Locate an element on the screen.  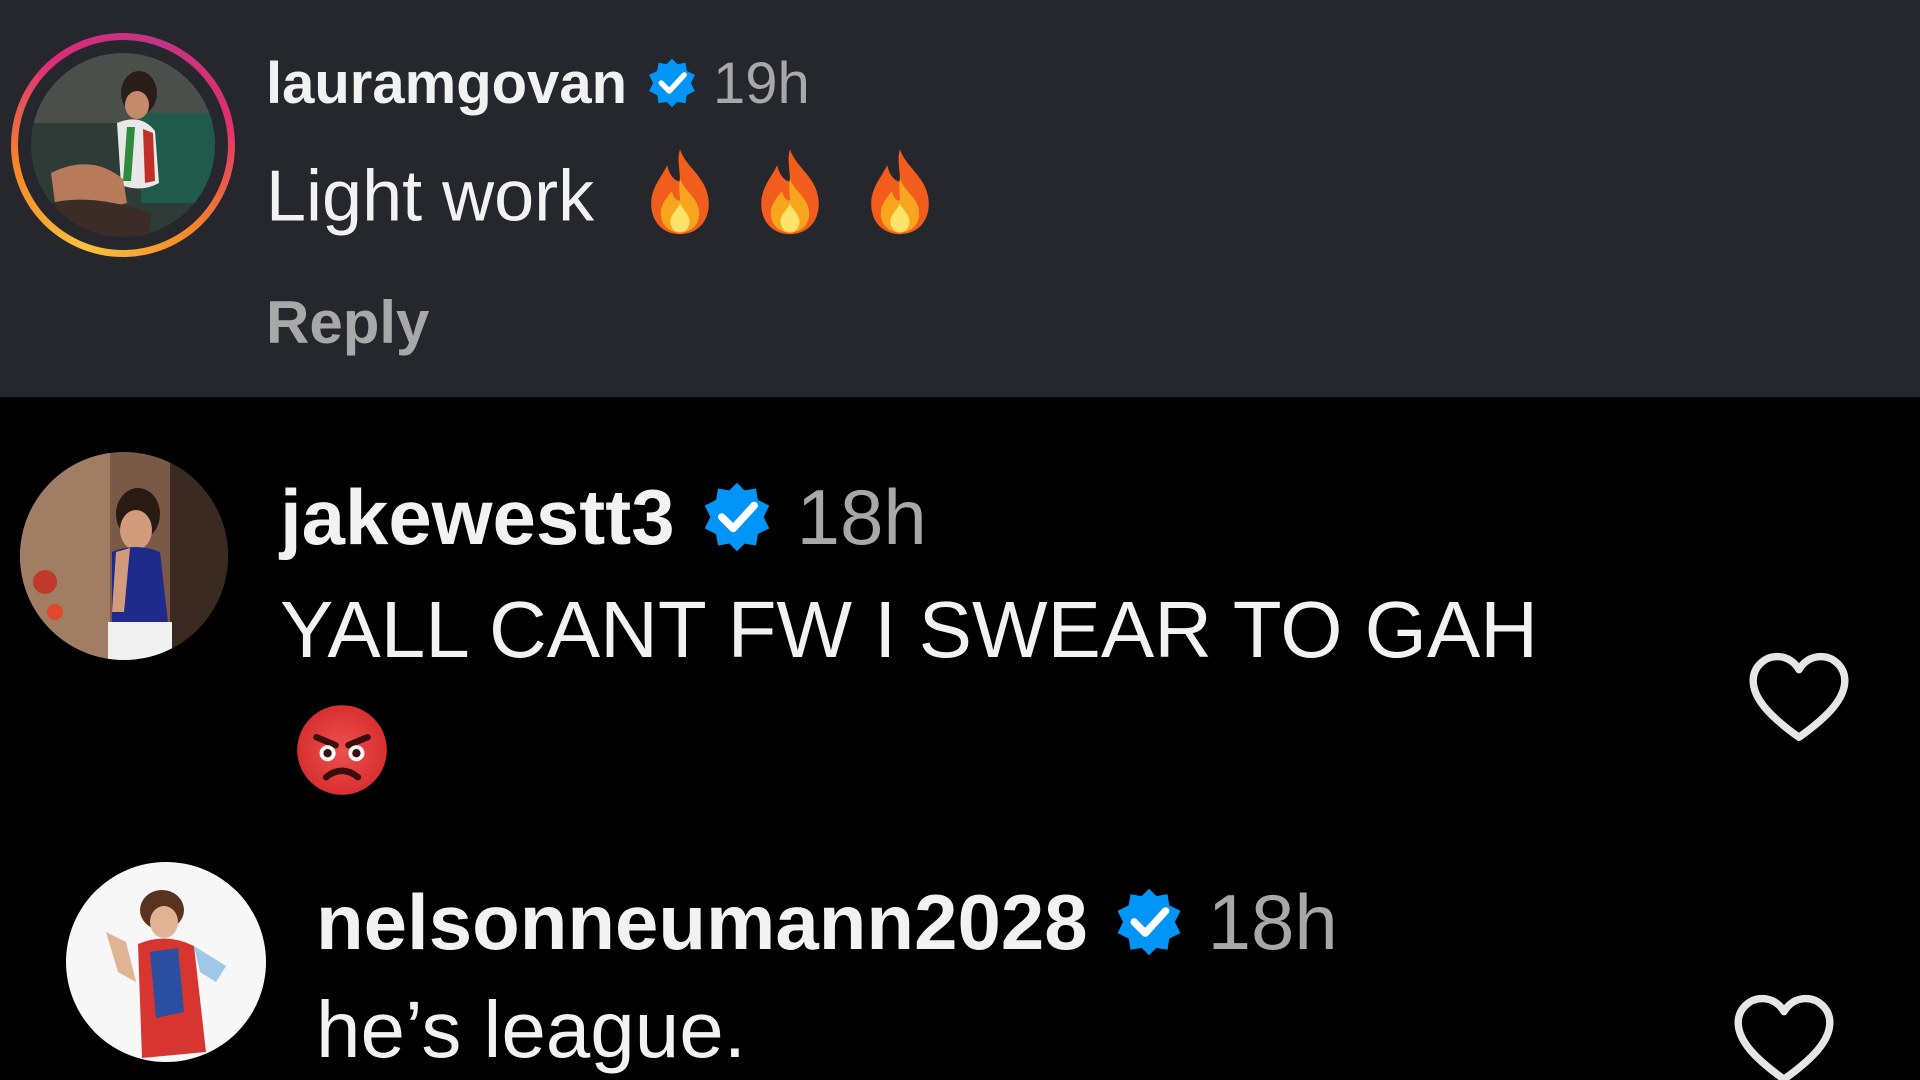
username: nelsonneumann2028 is located at coordinates (702, 922).